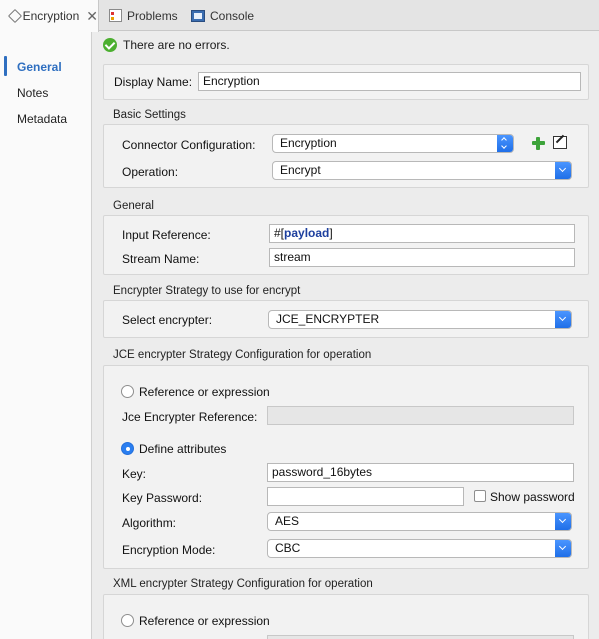 The height and width of the screenshot is (639, 599). I want to click on problems-icon, so click(115, 15).